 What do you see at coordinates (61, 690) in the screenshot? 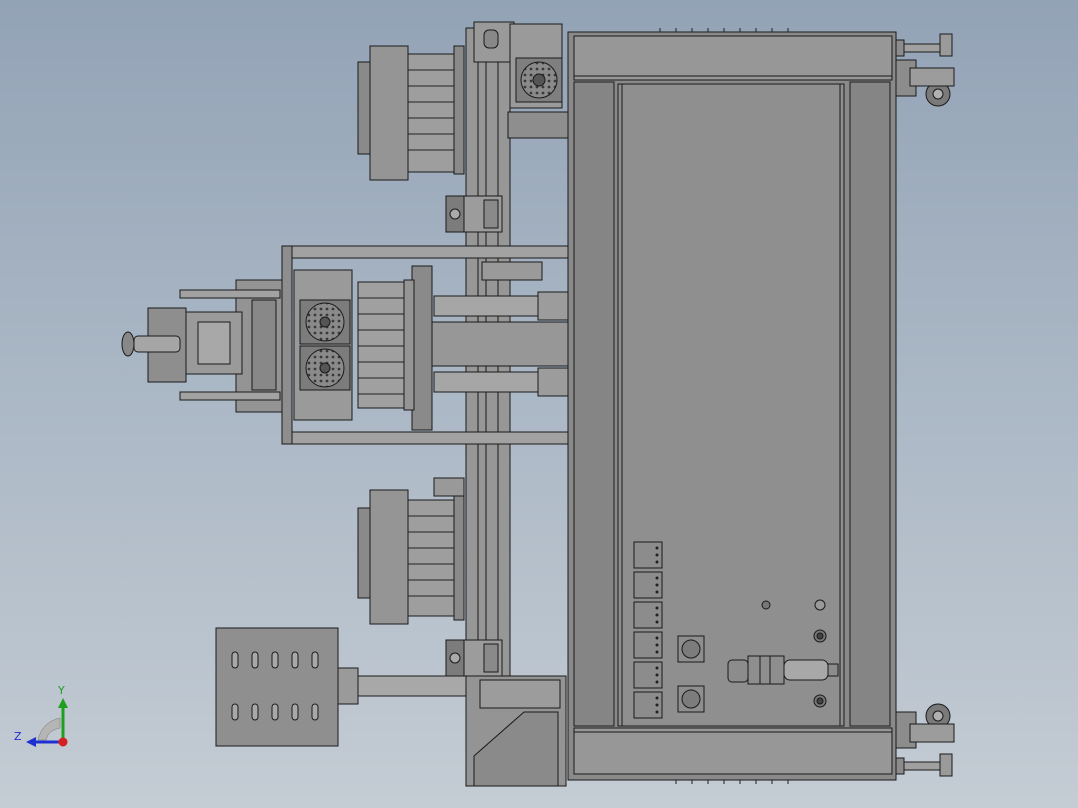
I see `triad-y-label: Y` at bounding box center [61, 690].